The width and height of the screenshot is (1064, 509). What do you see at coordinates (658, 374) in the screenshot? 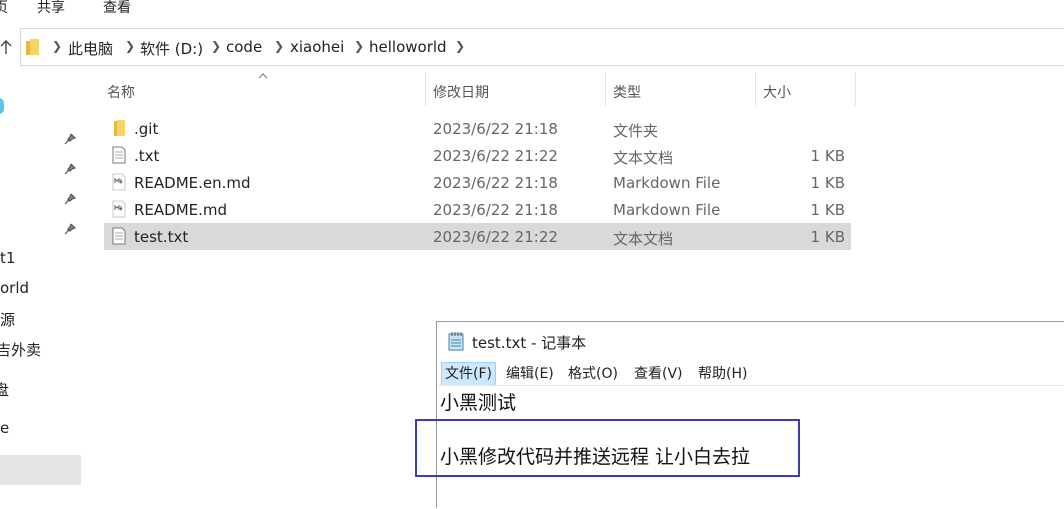
I see `menu-view: 查看(V)` at bounding box center [658, 374].